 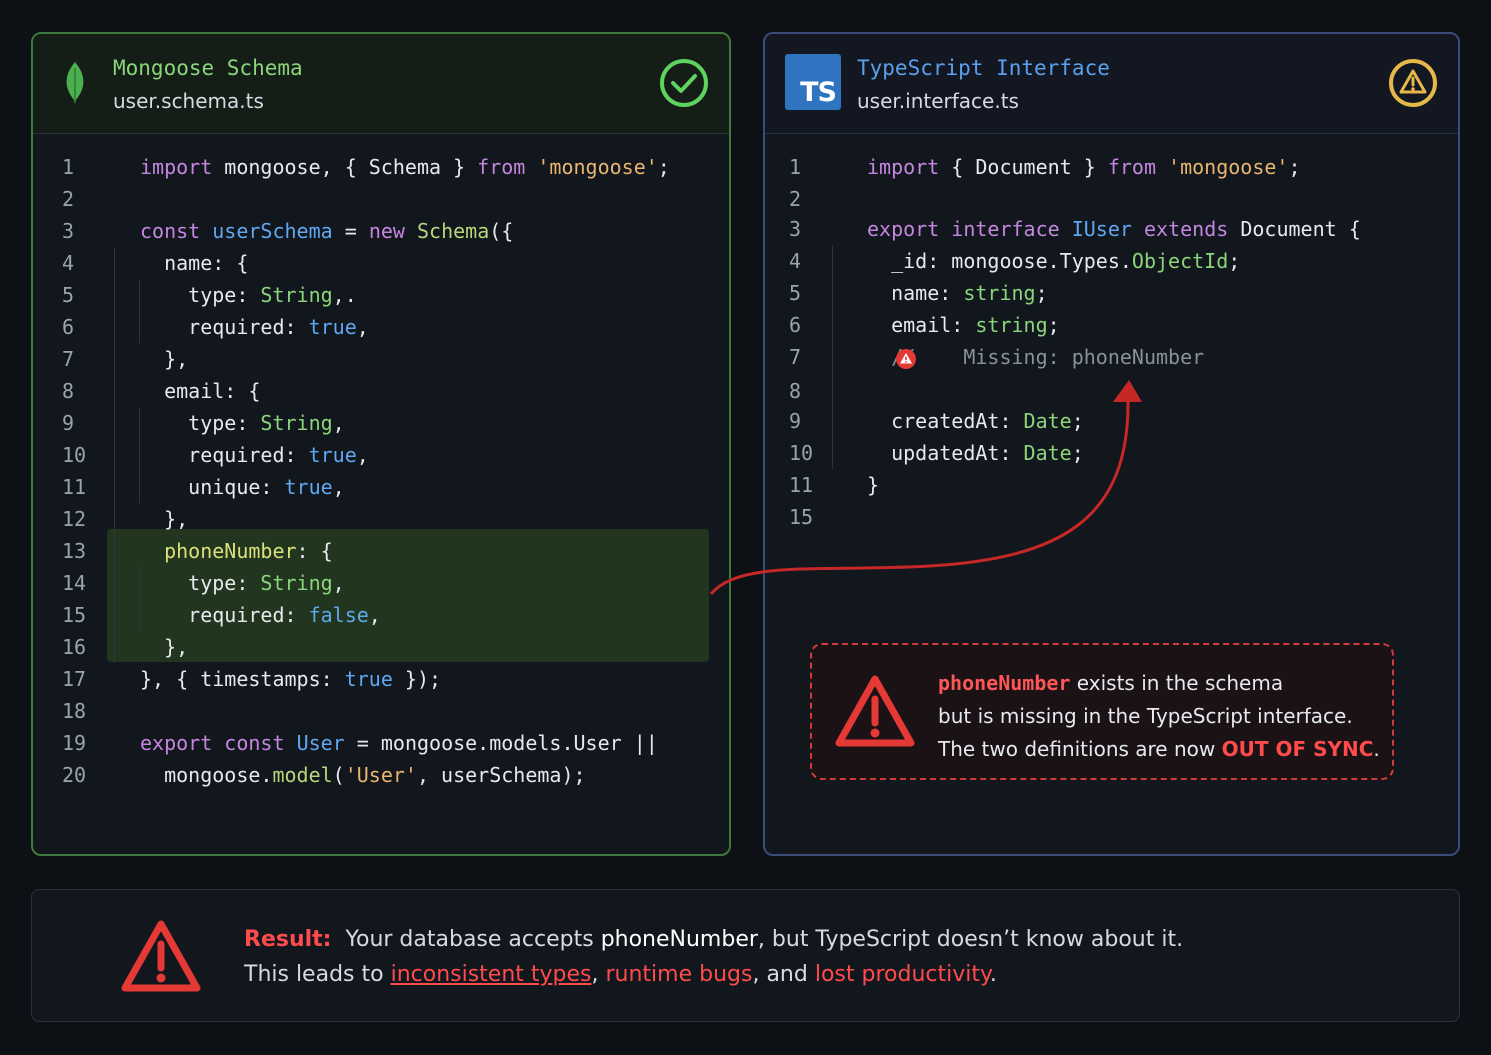 I want to click on line-number: 8, so click(x=68, y=391).